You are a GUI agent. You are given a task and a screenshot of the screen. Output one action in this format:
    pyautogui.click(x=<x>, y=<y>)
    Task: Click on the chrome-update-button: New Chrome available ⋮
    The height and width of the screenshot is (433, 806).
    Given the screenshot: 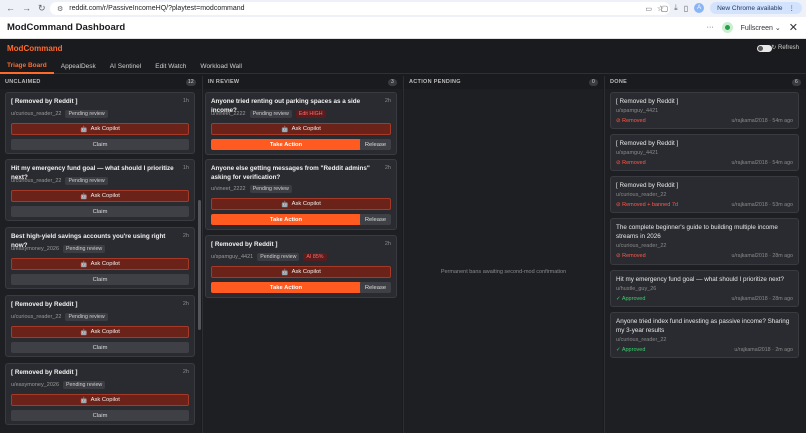 What is the action you would take?
    pyautogui.click(x=756, y=8)
    